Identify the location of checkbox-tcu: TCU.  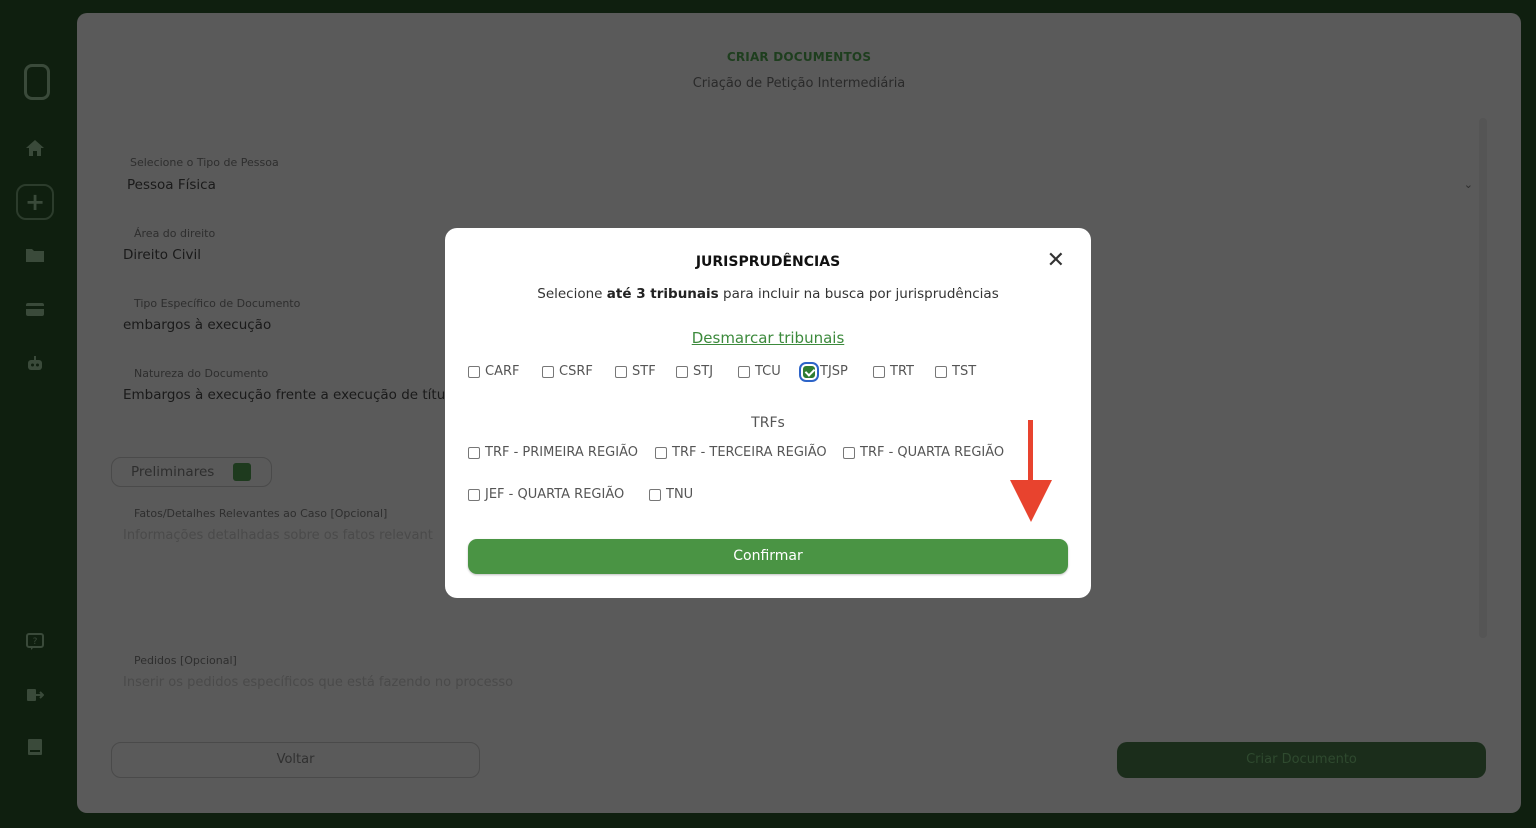
(759, 371).